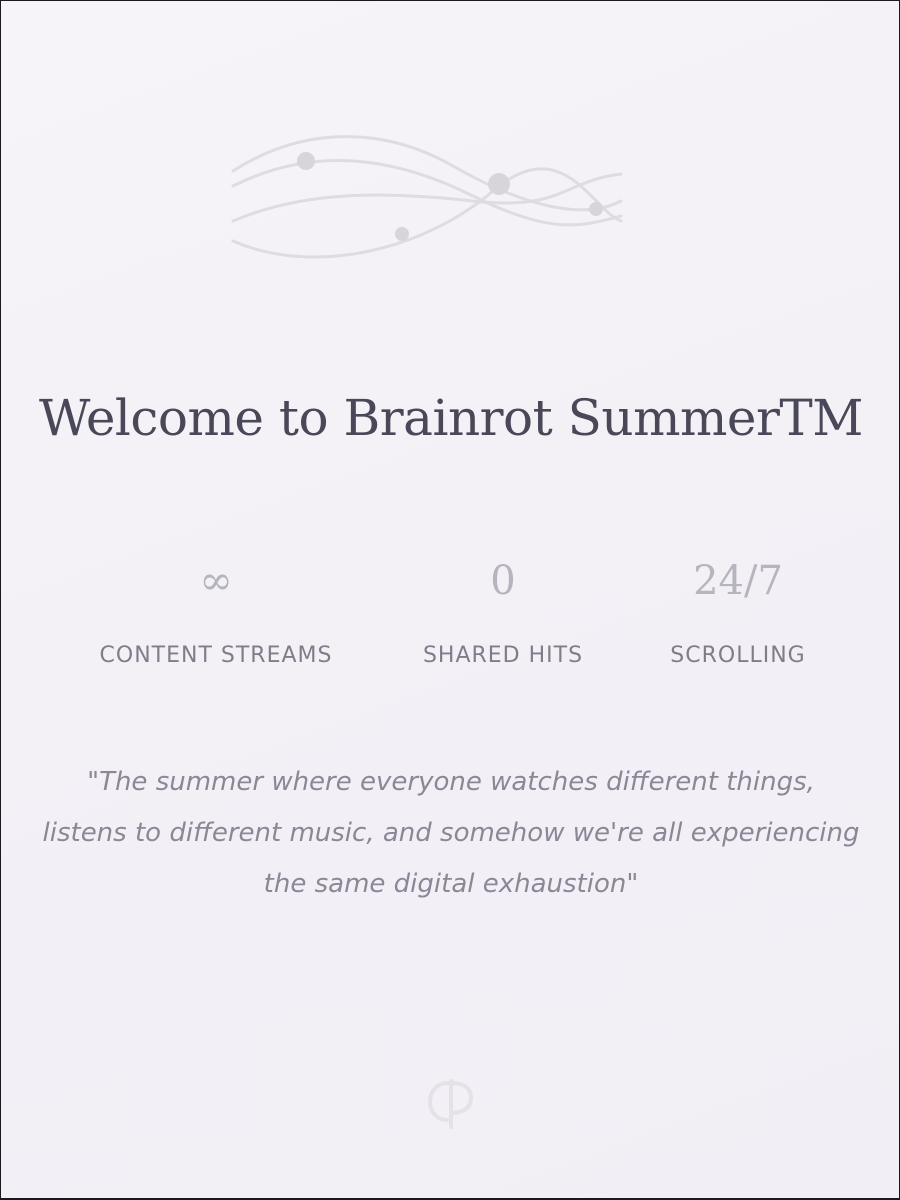 Image resolution: width=900 pixels, height=1200 pixels. What do you see at coordinates (503, 581) in the screenshot?
I see `stat-value: 0` at bounding box center [503, 581].